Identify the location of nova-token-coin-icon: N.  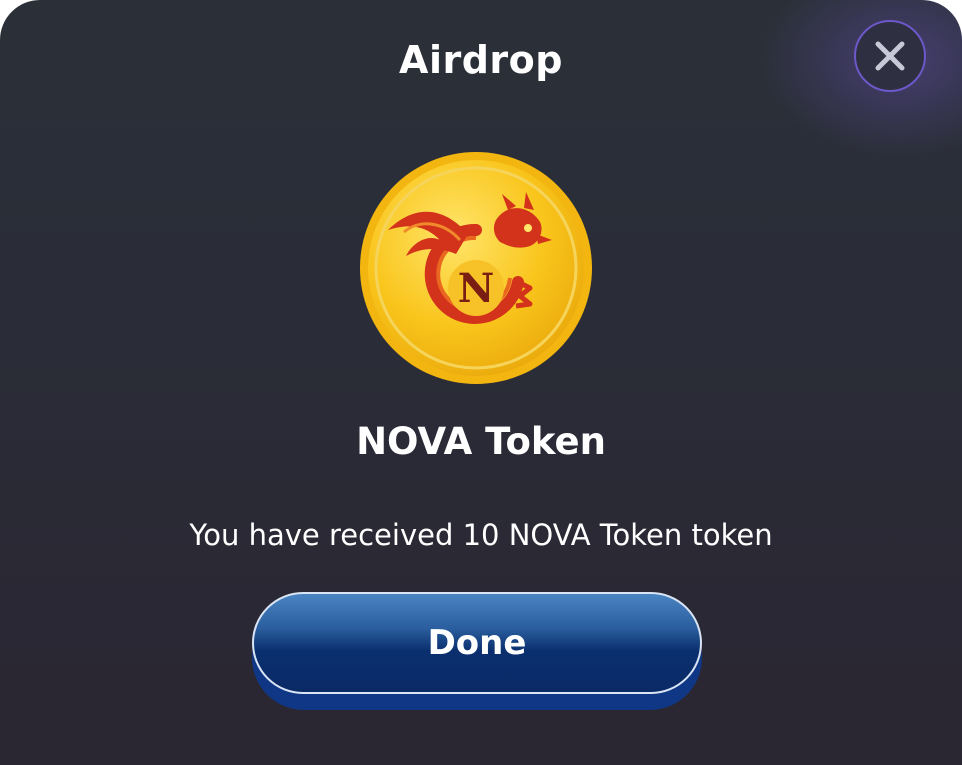
(476, 268).